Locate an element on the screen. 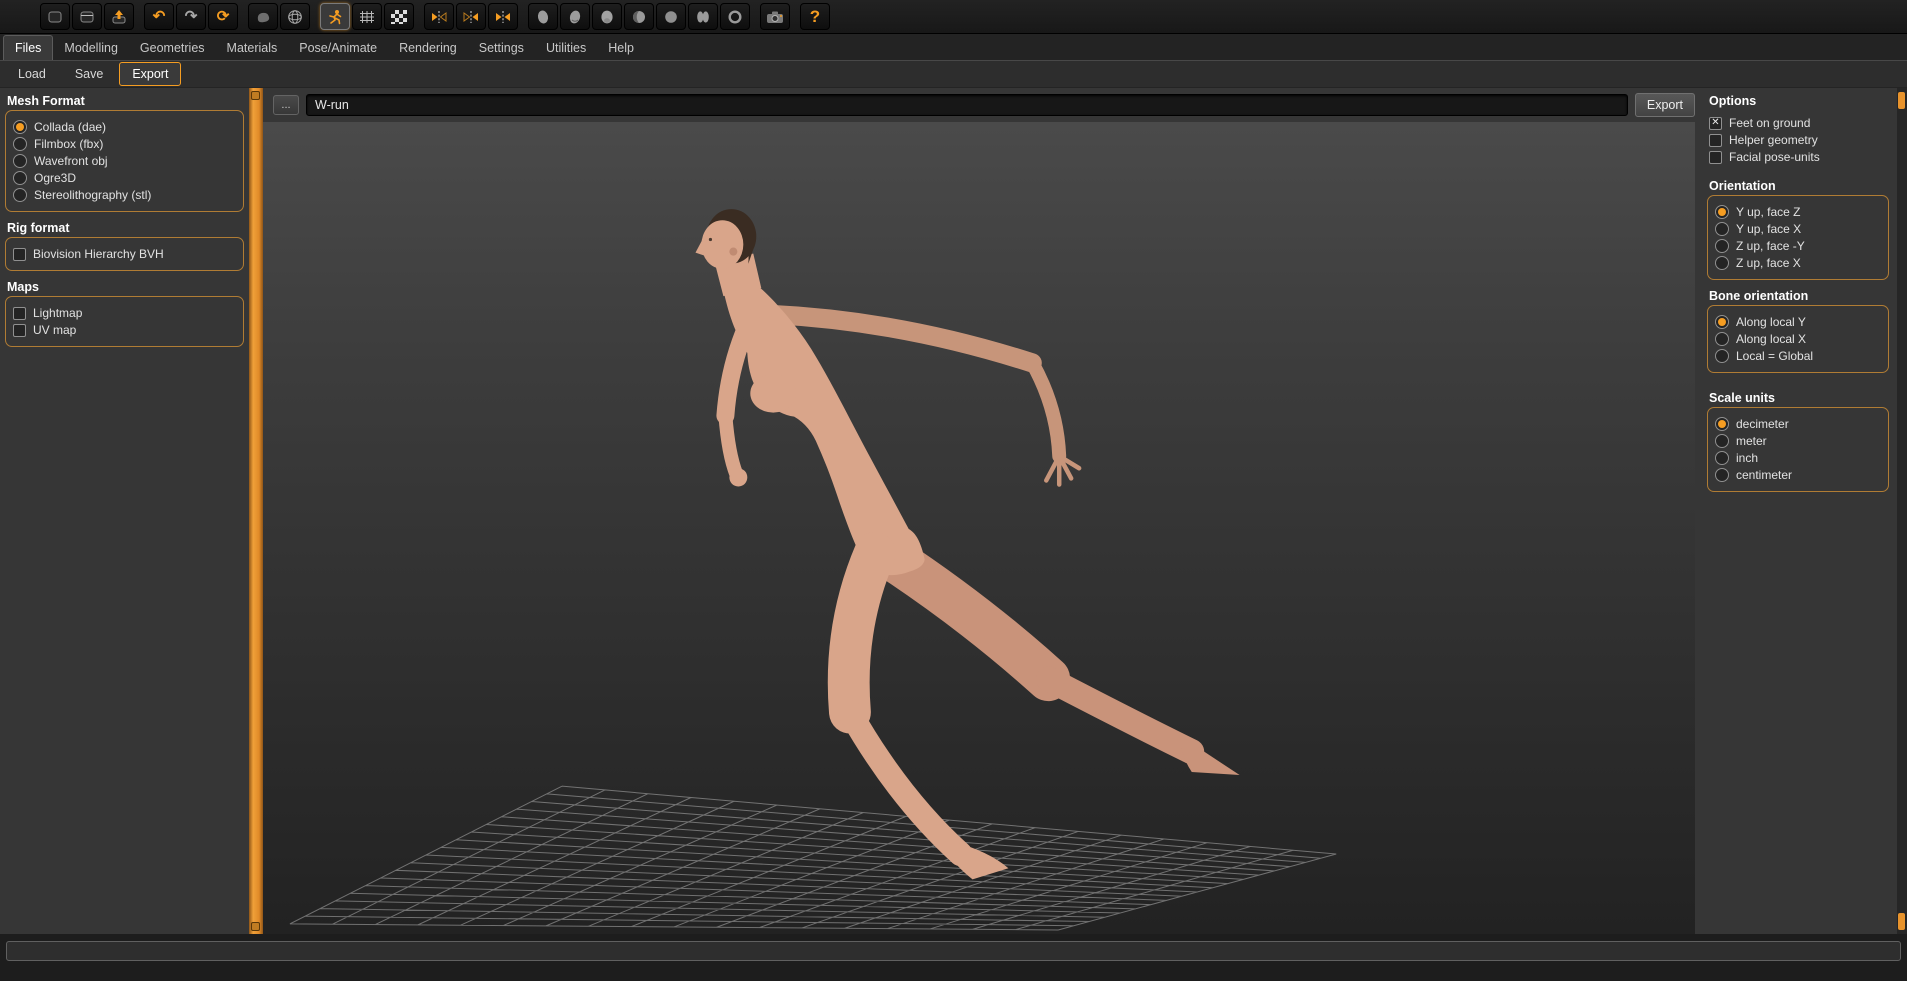 The width and height of the screenshot is (1907, 981). symmetry-both-button is located at coordinates (503, 16).